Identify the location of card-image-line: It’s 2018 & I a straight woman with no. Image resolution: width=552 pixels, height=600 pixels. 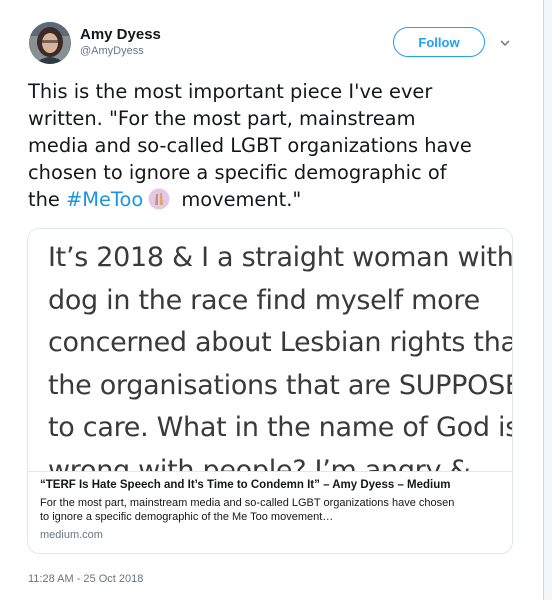
(280, 257).